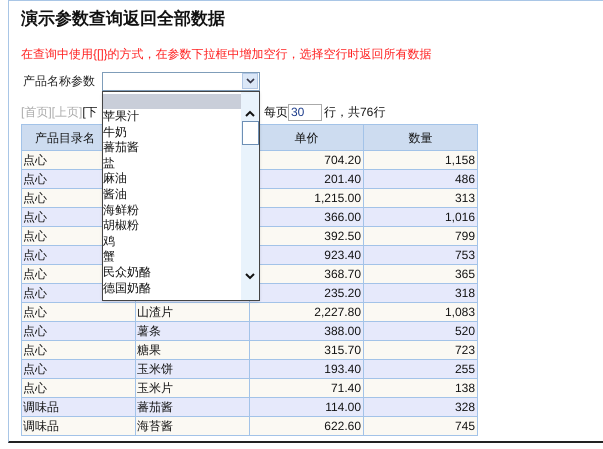  What do you see at coordinates (276, 112) in the screenshot?
I see `per-page-label: 每页` at bounding box center [276, 112].